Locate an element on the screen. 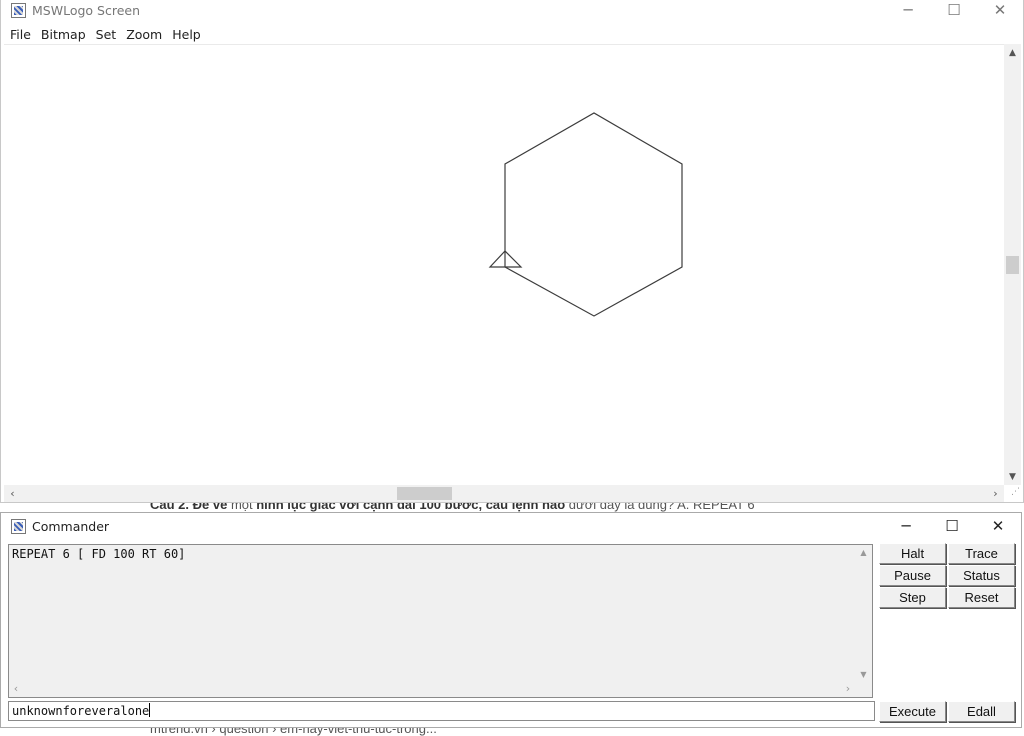 Image resolution: width=1024 pixels, height=736 pixels. maximize-button: ☐ is located at coordinates (954, 10).